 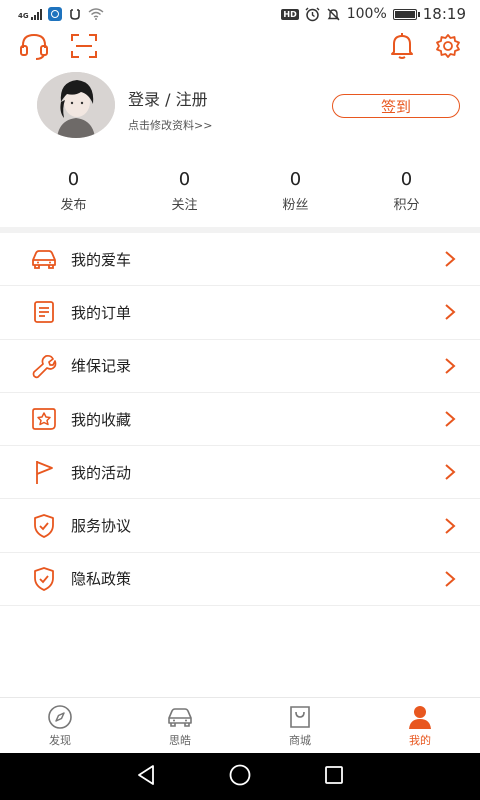 I want to click on network-type: 4G, so click(x=23, y=15).